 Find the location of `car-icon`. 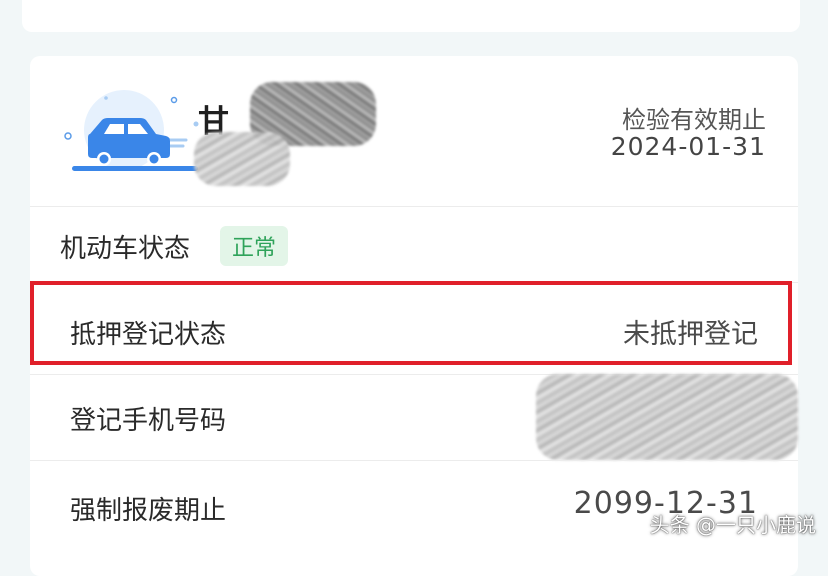

car-icon is located at coordinates (129, 133).